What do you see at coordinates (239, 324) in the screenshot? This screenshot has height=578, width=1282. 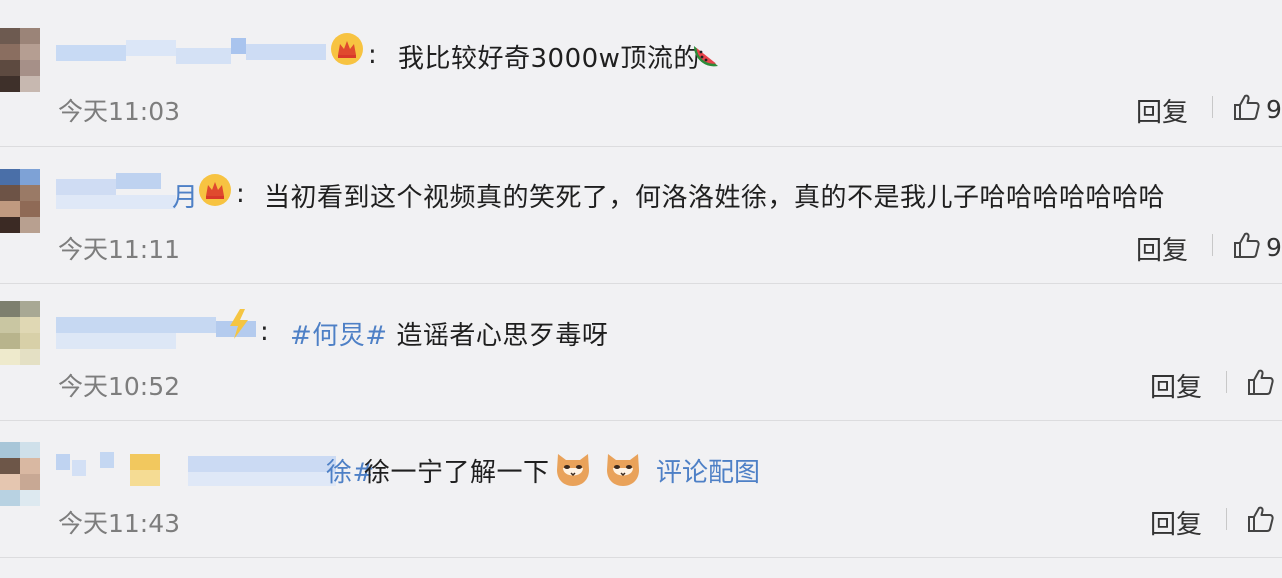 I see `lightning-badge-icon` at bounding box center [239, 324].